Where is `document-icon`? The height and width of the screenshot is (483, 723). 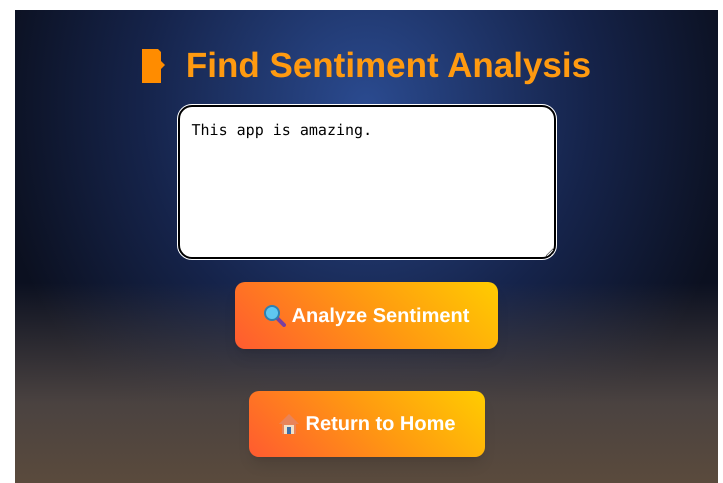 document-icon is located at coordinates (154, 65).